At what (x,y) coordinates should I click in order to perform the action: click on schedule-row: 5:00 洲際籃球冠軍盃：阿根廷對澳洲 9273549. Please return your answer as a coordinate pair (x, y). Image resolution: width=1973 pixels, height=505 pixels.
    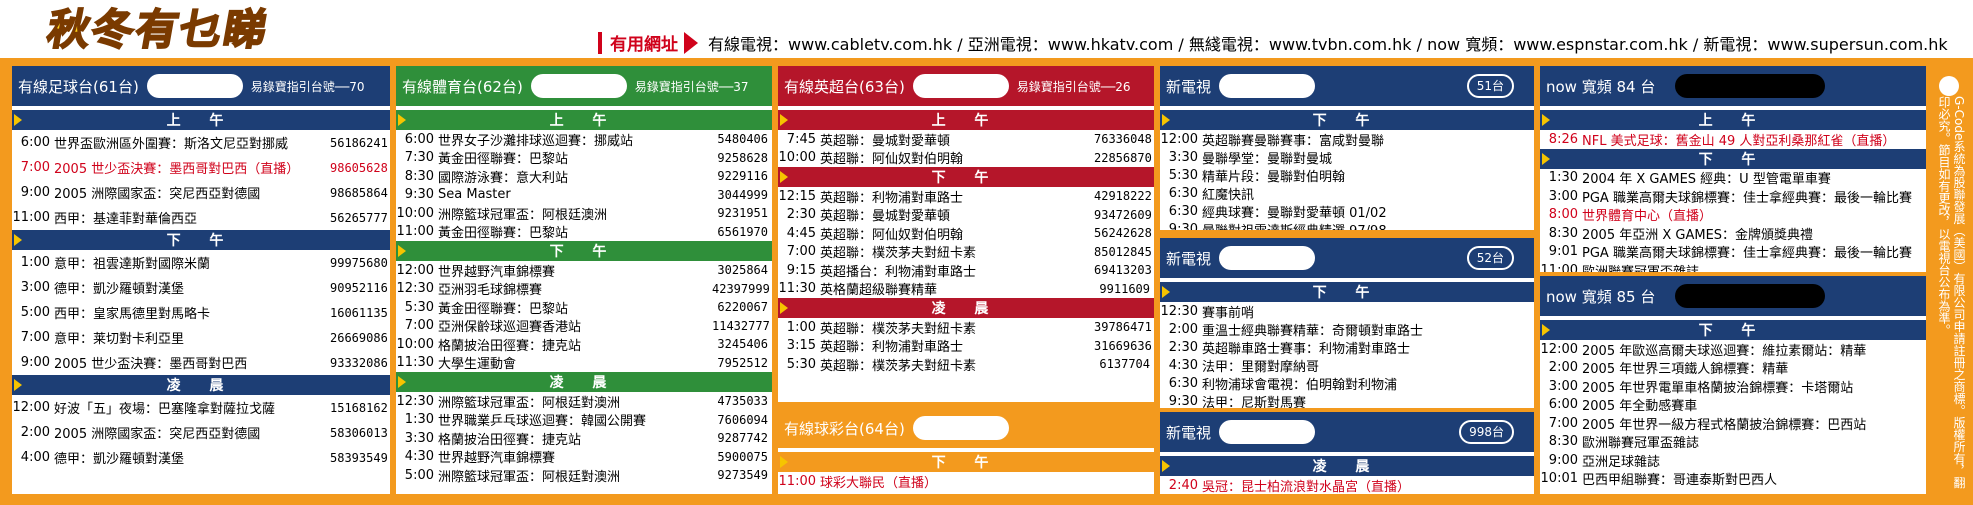
    Looking at the image, I should click on (584, 475).